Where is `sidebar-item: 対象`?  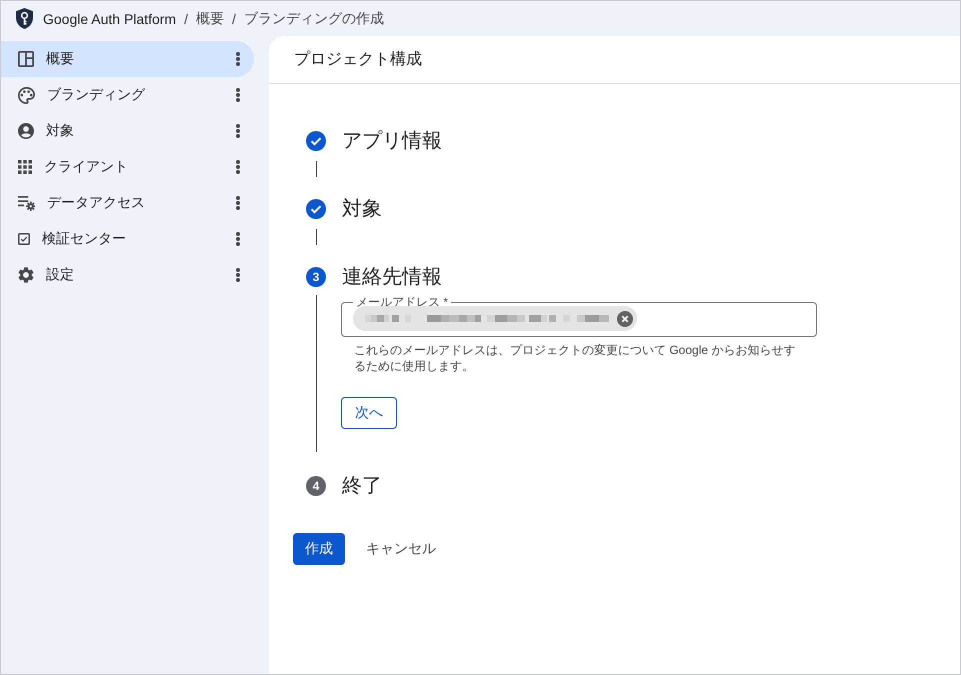 sidebar-item: 対象 is located at coordinates (127, 131).